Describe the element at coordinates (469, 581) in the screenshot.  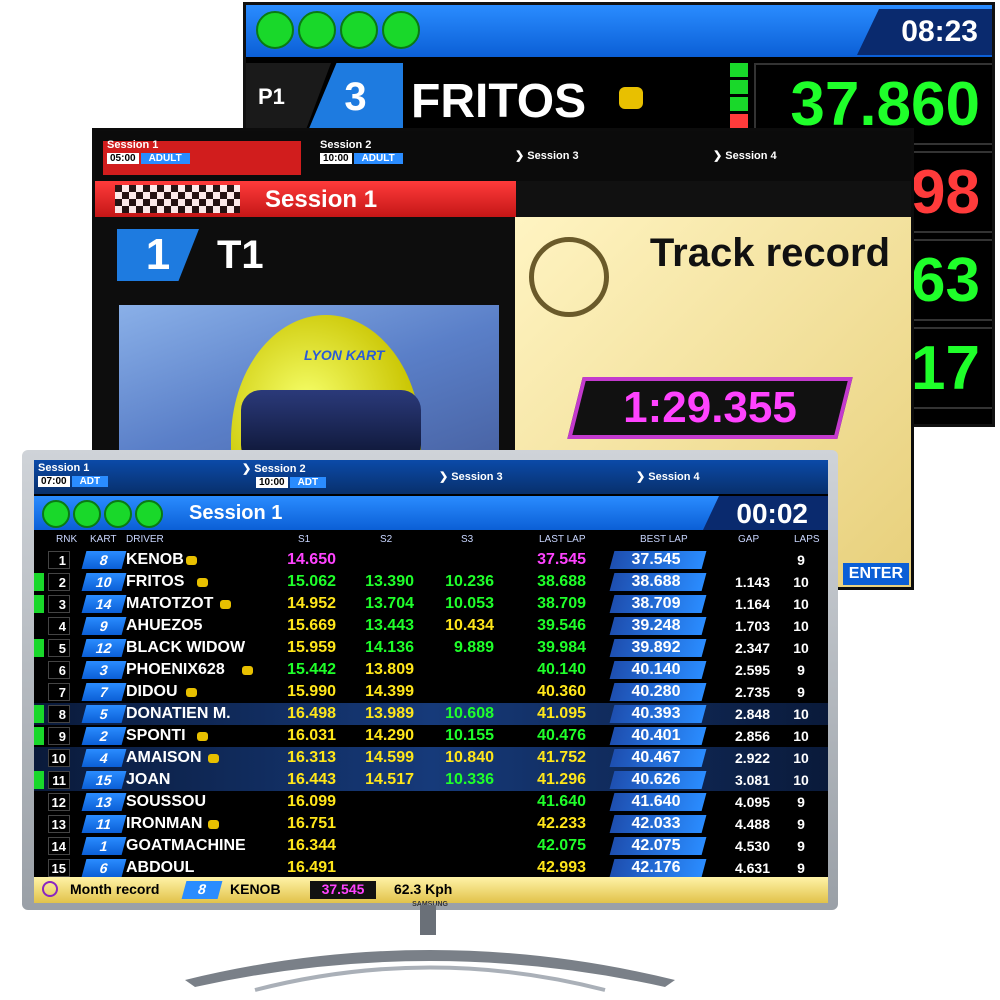
I see `cell-s3: 10.236` at that location.